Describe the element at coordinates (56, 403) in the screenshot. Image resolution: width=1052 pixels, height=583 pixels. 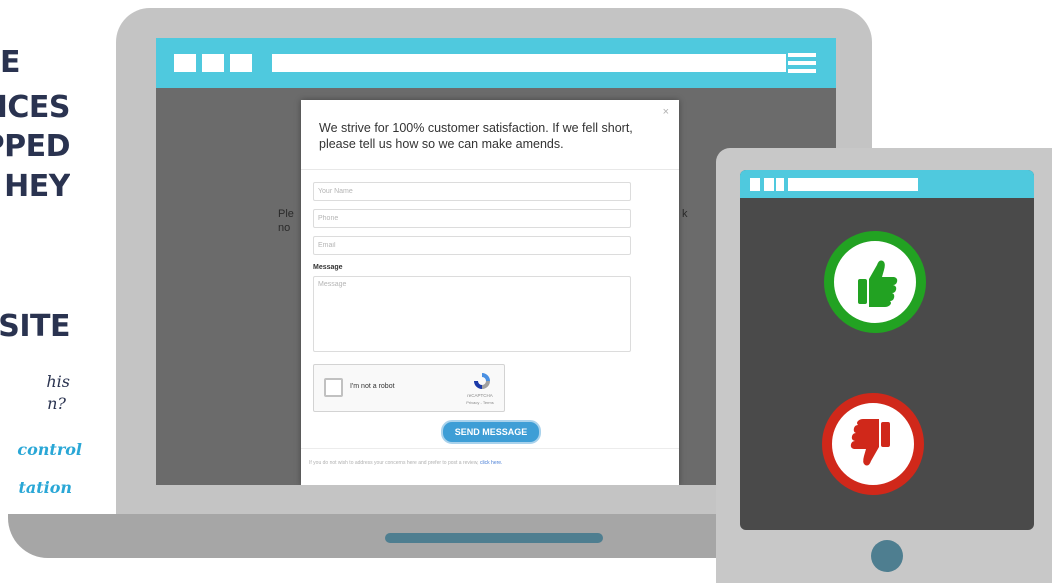
I see `subtext-line-2: n?` at that location.